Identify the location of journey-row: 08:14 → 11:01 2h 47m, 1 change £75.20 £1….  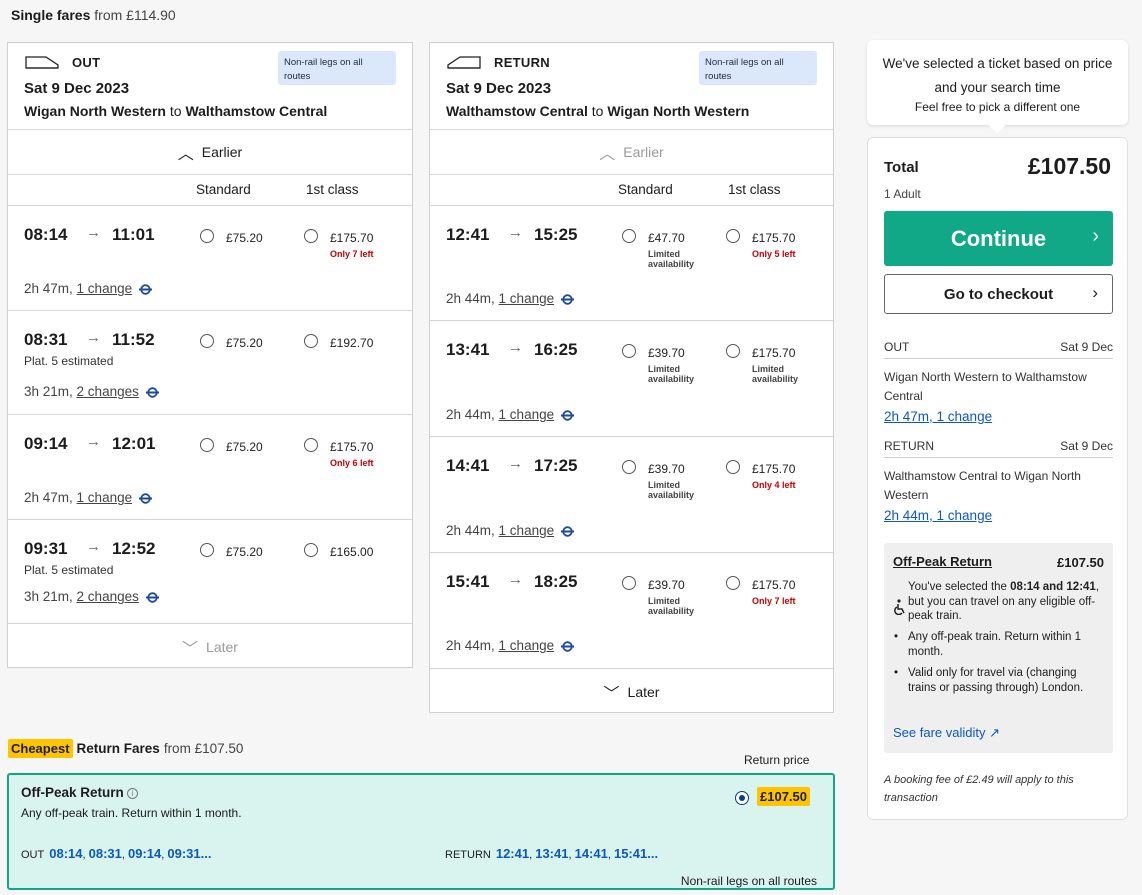
(210, 258).